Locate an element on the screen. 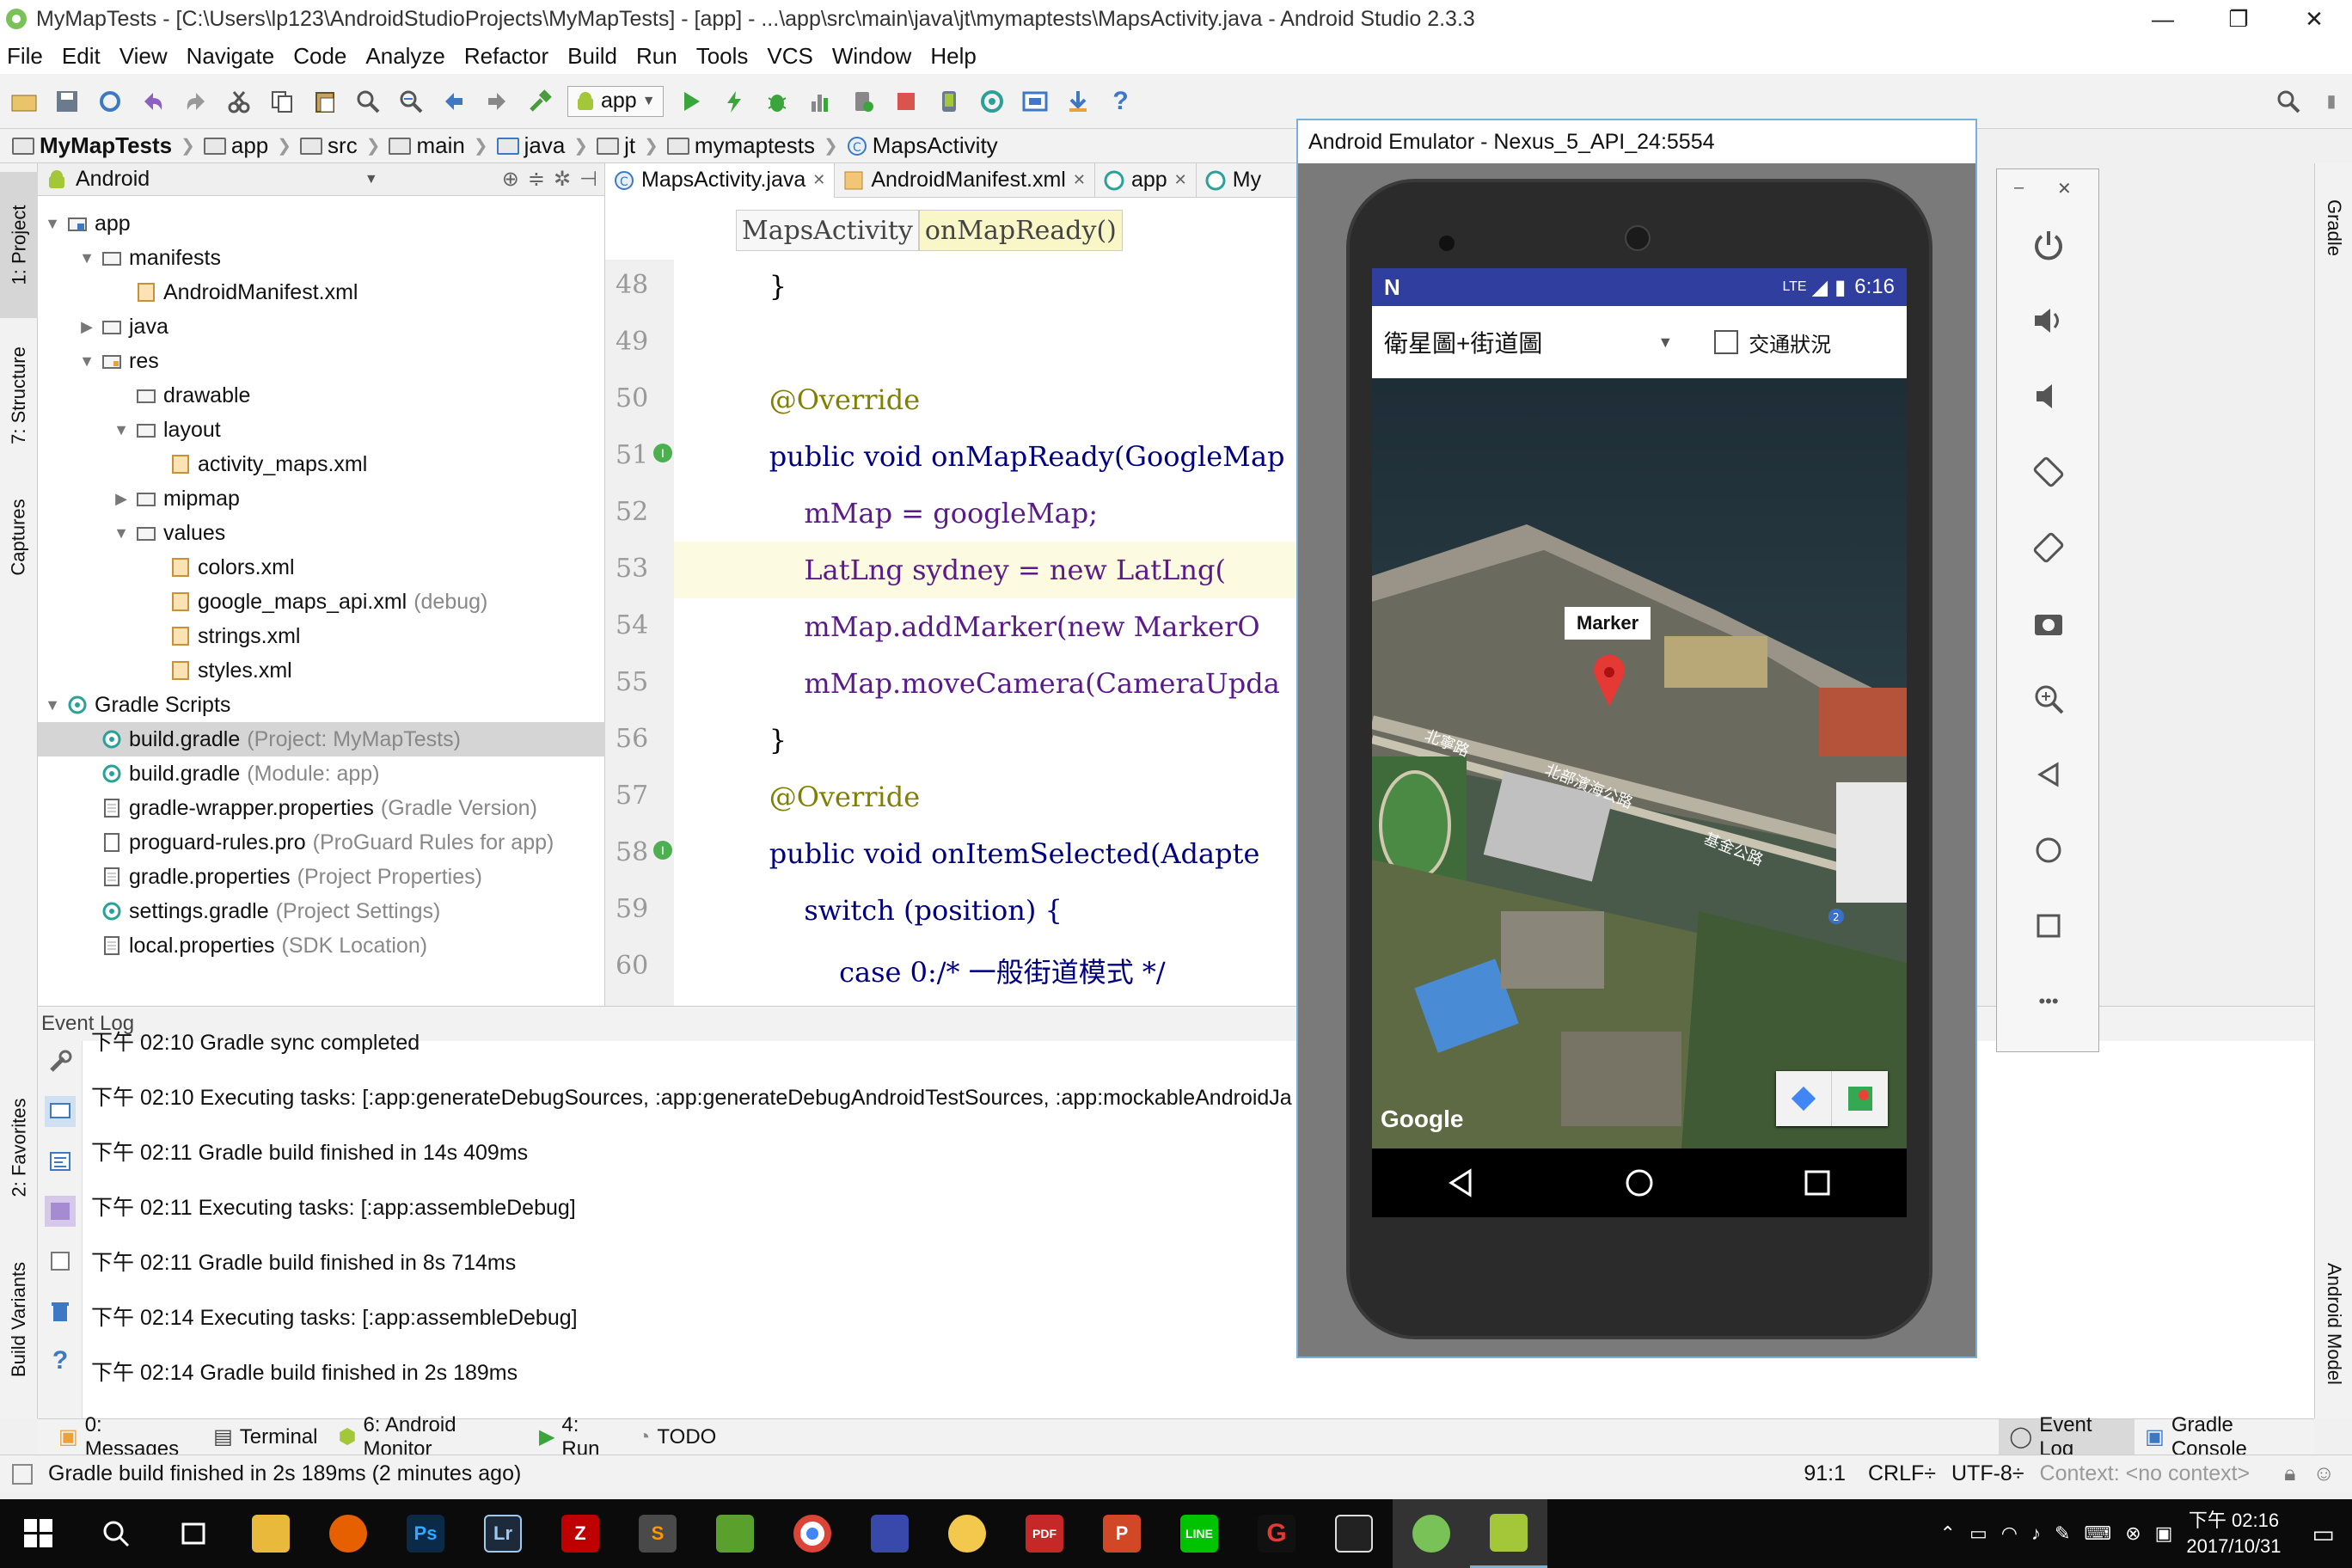  crumb-class: MapsActivity is located at coordinates (827, 230).